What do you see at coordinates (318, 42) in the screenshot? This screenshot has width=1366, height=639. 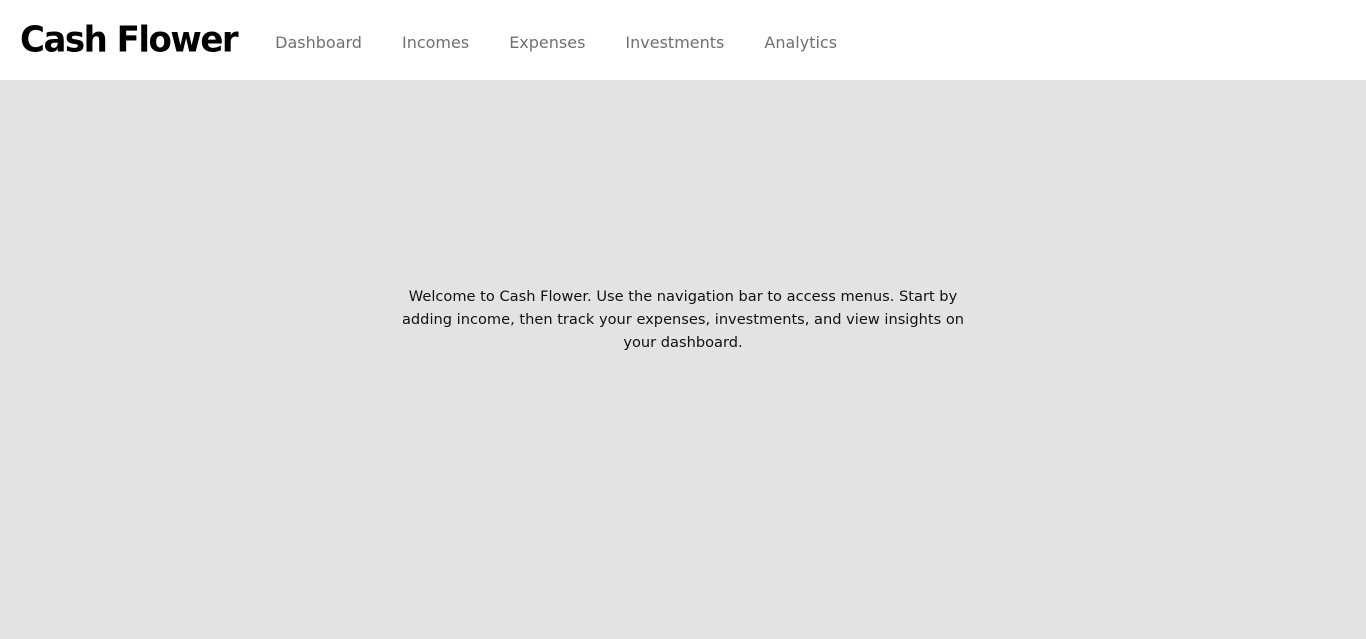 I see `nav-item-dashboard: Dashboard` at bounding box center [318, 42].